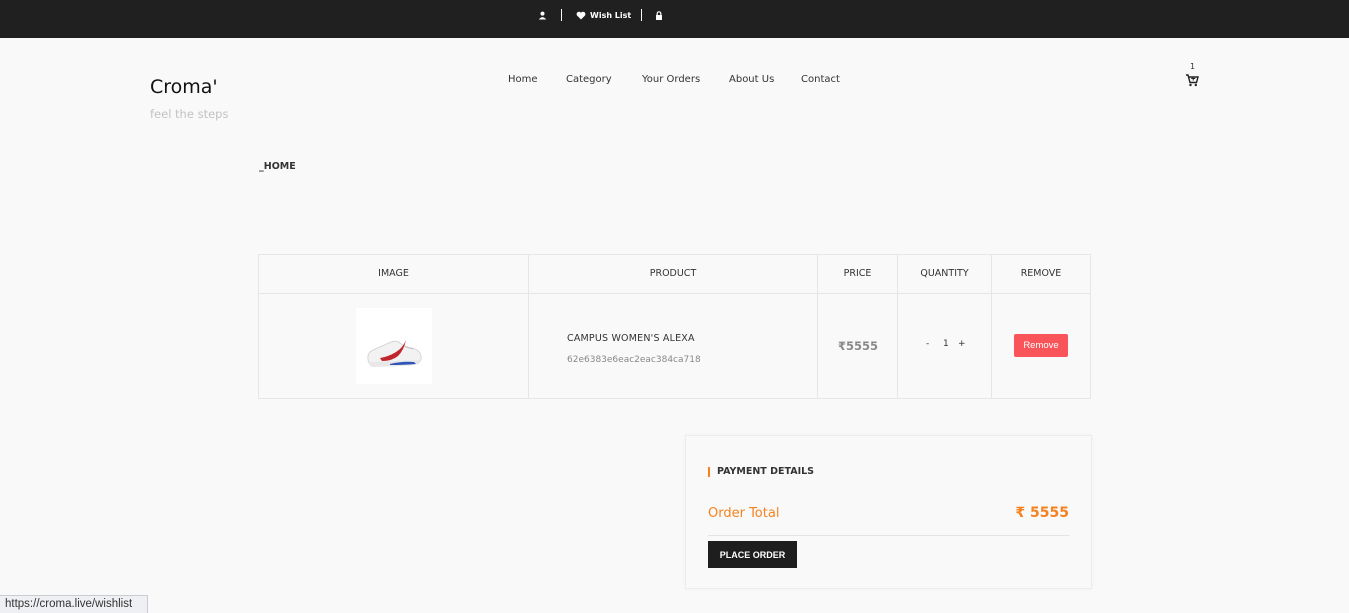  I want to click on sneaker-image, so click(394, 353).